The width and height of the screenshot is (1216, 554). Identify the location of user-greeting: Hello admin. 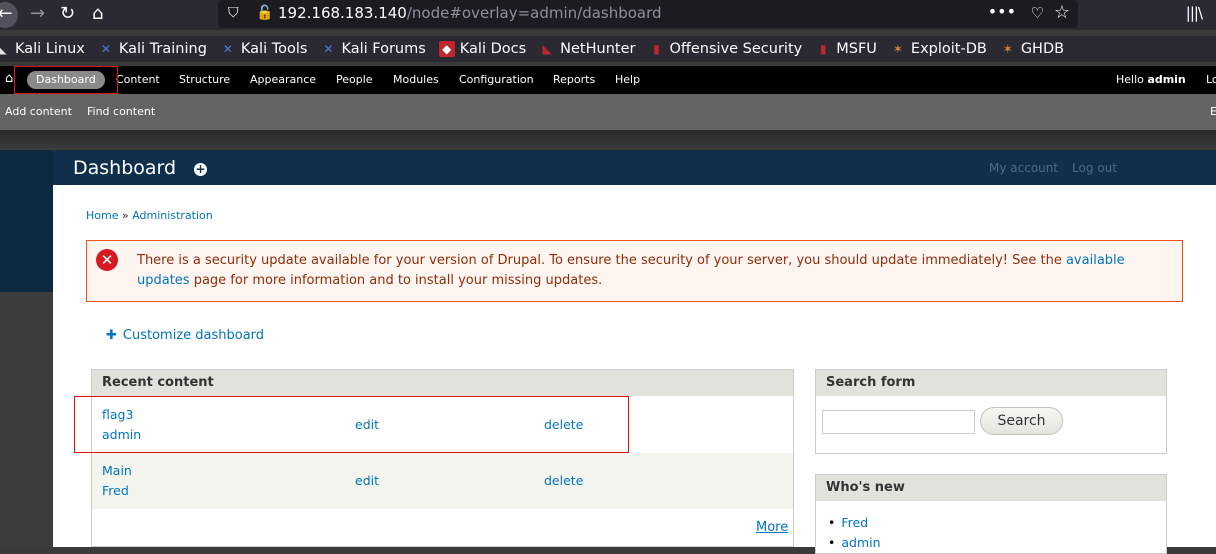
(1151, 79).